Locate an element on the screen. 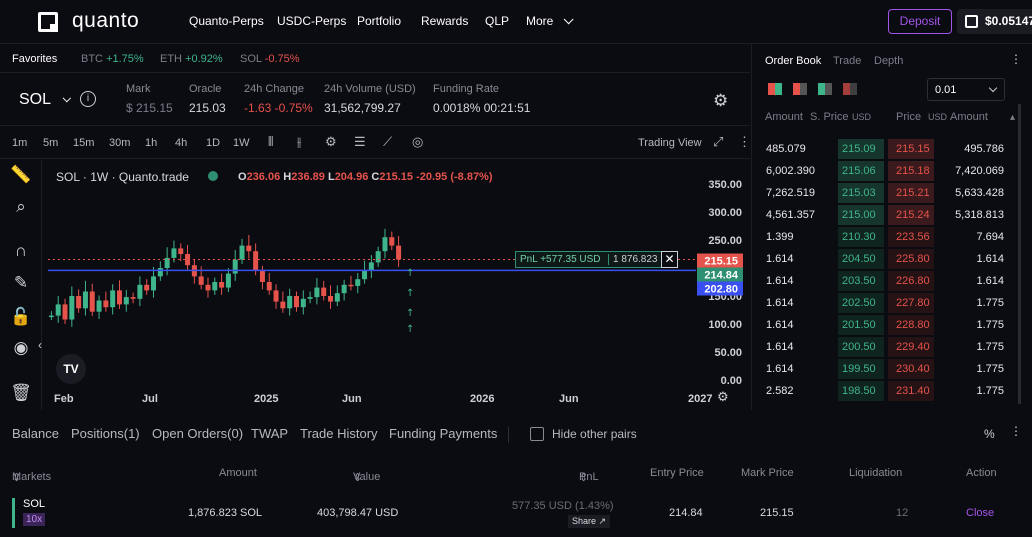 The image size is (1032, 537). nav-qlp: QLP is located at coordinates (497, 21).